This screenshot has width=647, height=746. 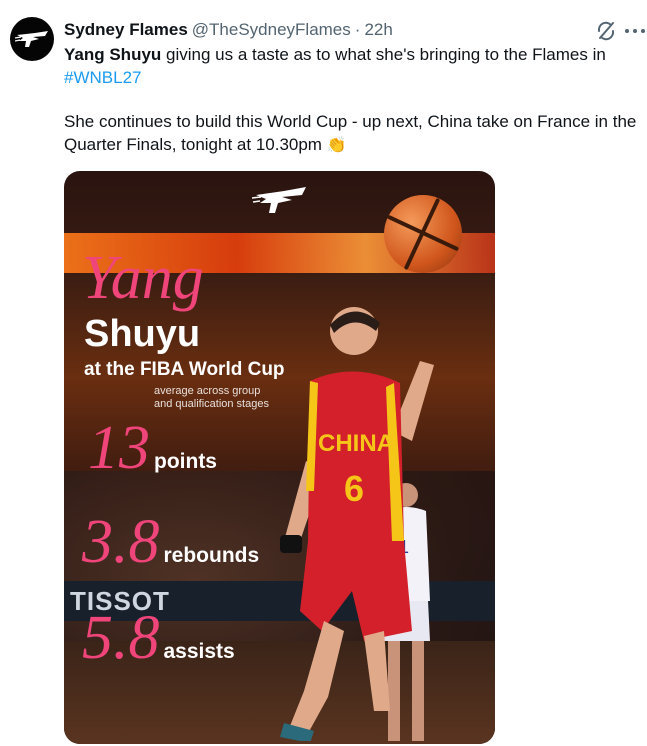 I want to click on avatar, so click(x=32, y=39).